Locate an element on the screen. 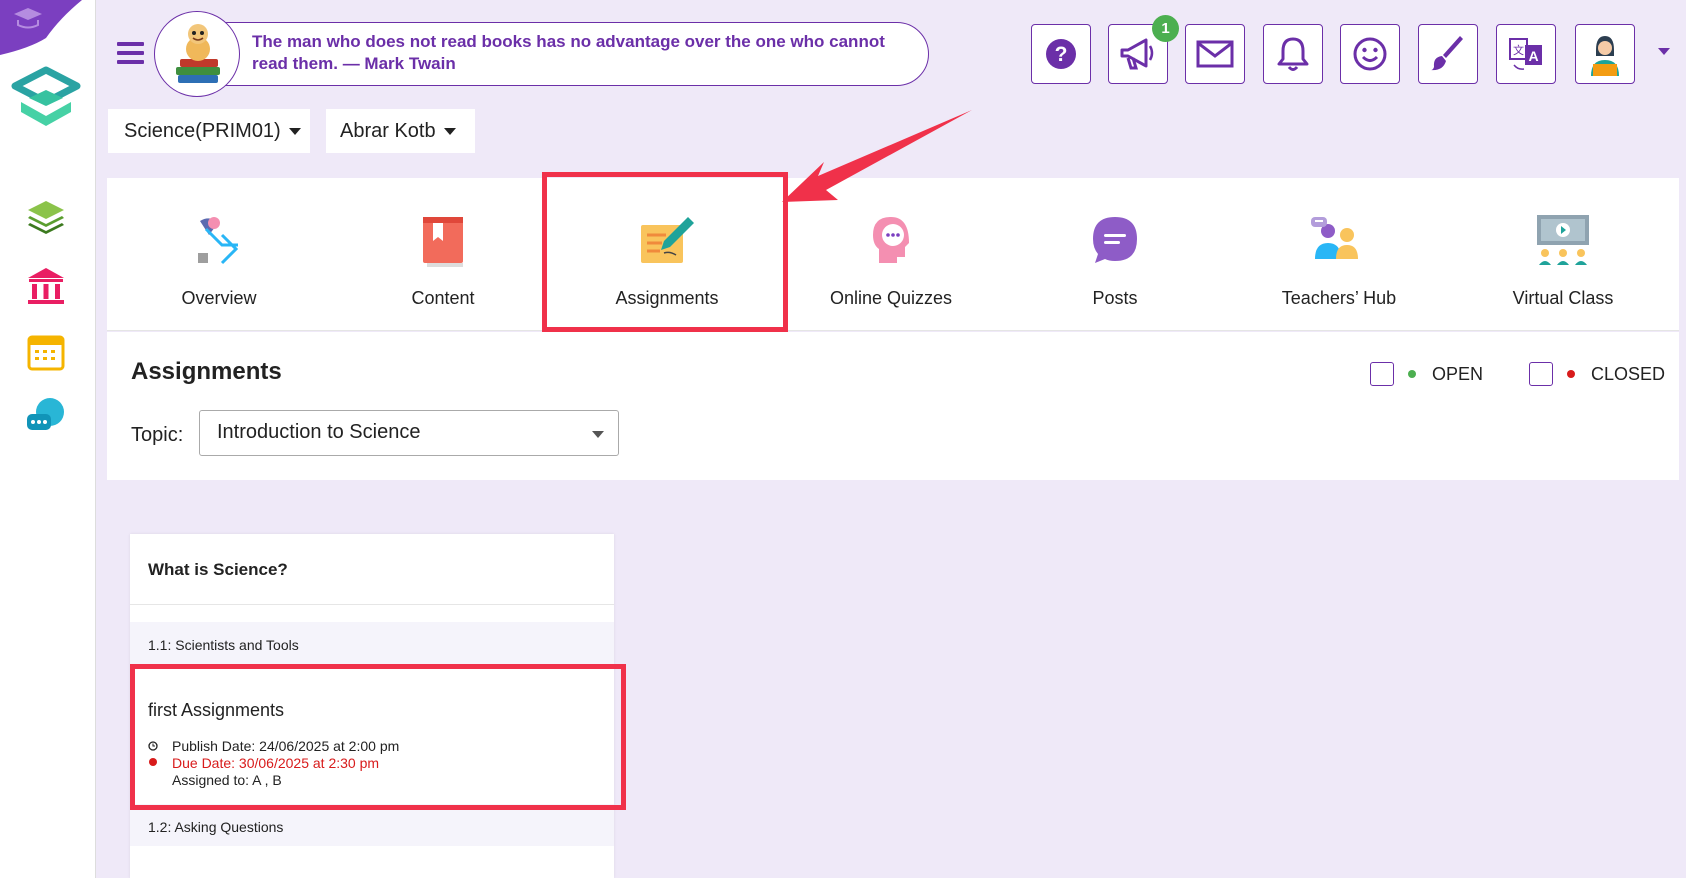  breadcrumb-separator is located at coordinates (318, 131).